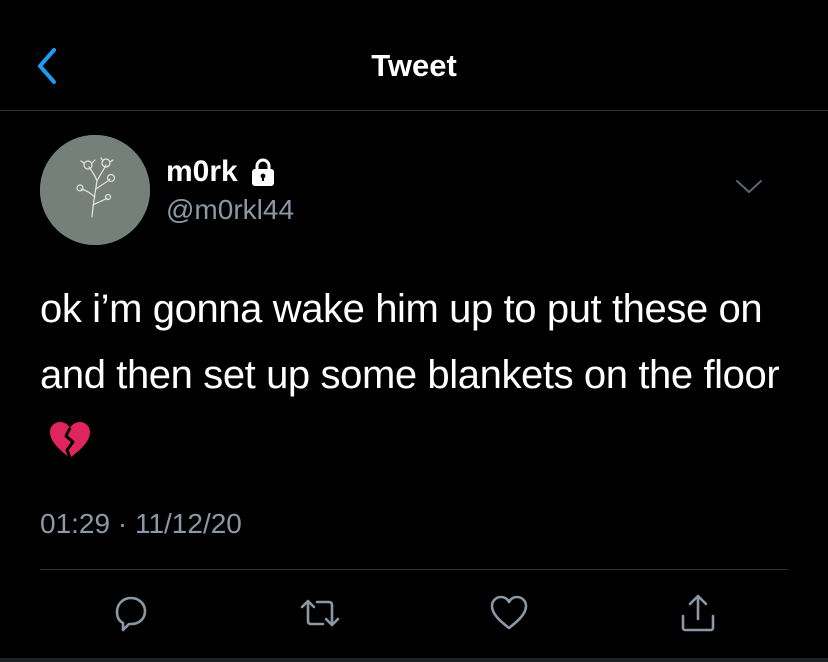 The width and height of the screenshot is (828, 662). I want to click on retweet-icon, so click(320, 613).